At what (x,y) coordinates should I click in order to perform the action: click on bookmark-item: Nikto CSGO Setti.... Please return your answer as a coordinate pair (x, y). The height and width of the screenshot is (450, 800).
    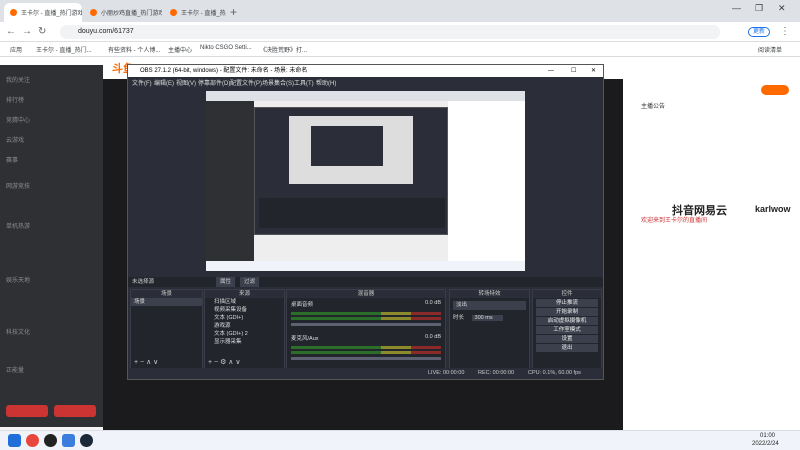
    Looking at the image, I should click on (226, 48).